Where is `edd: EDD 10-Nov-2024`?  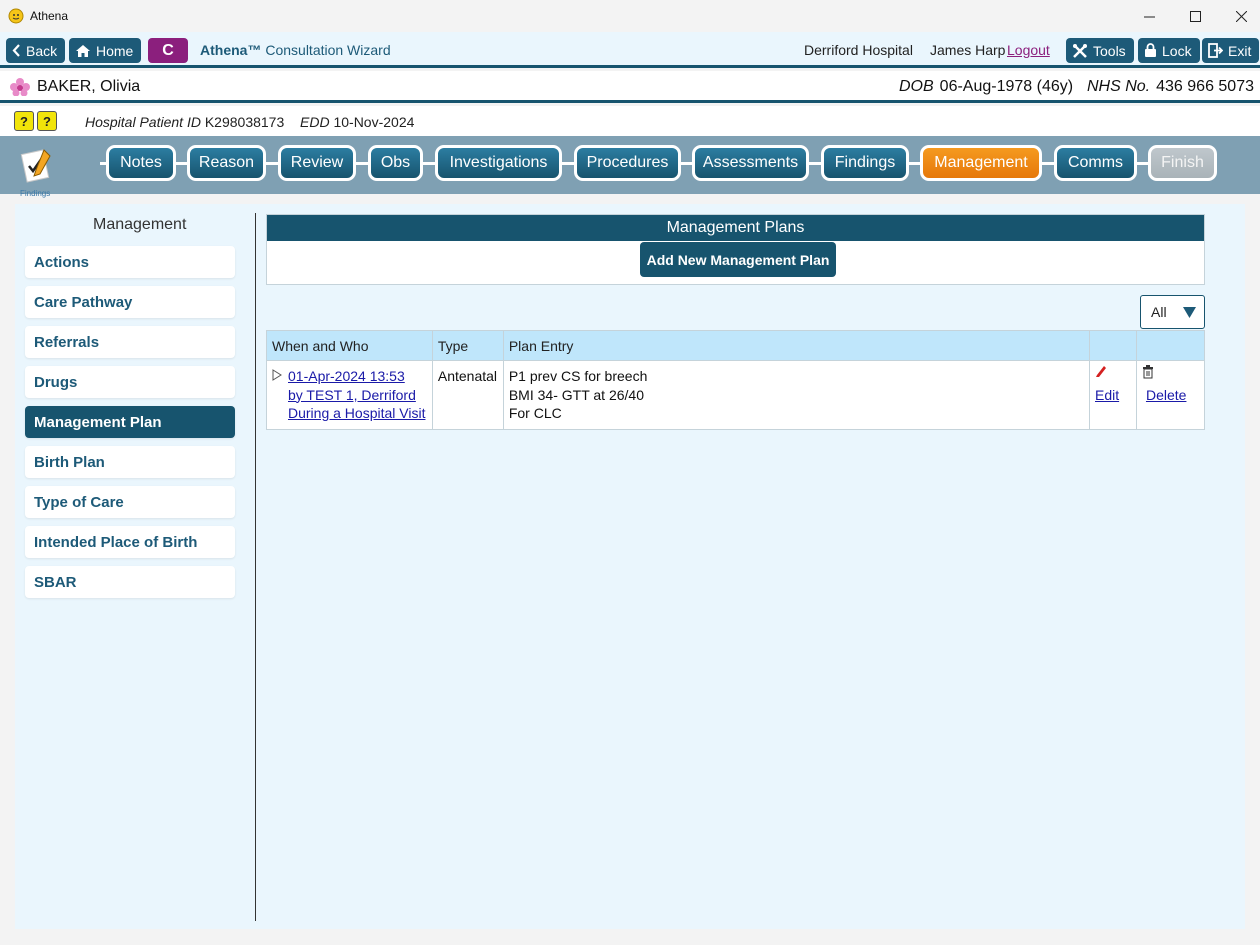
edd: EDD 10-Nov-2024 is located at coordinates (357, 122).